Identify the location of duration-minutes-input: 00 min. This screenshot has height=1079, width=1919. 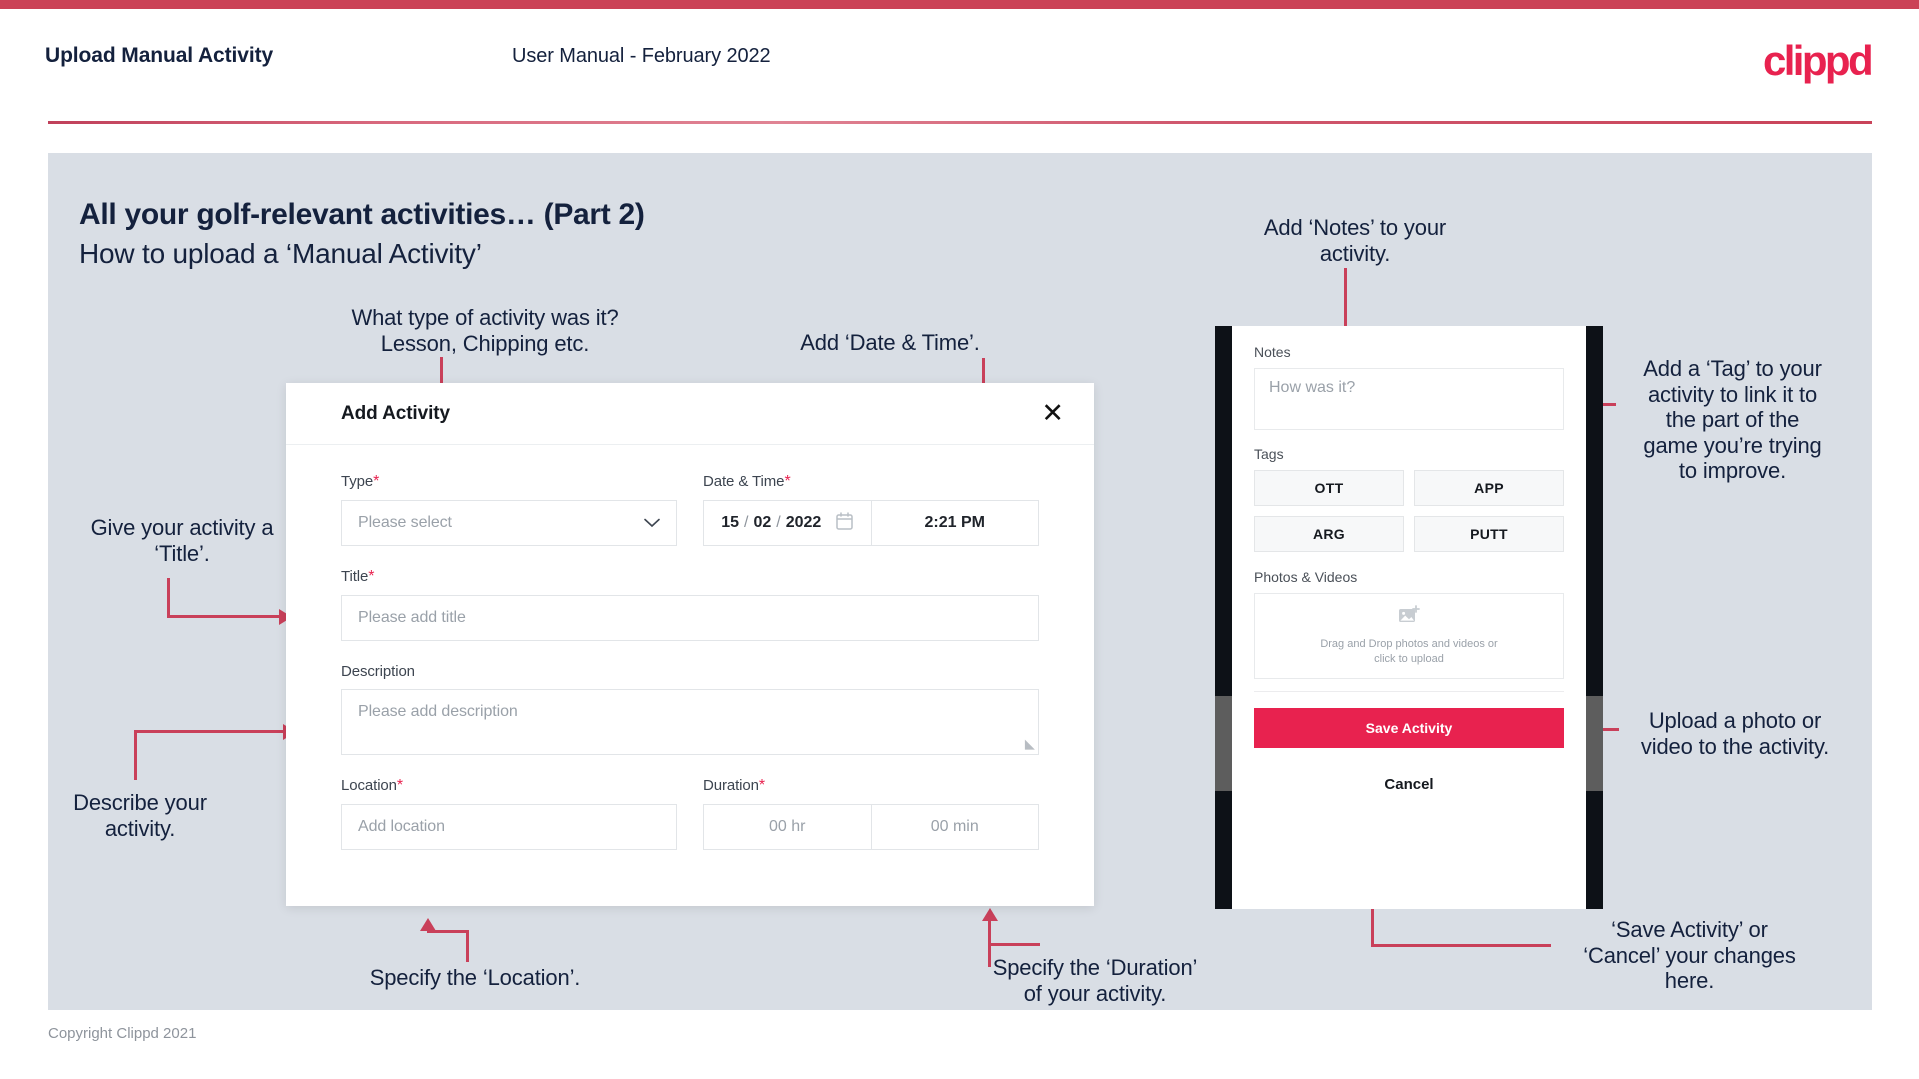
(954, 827).